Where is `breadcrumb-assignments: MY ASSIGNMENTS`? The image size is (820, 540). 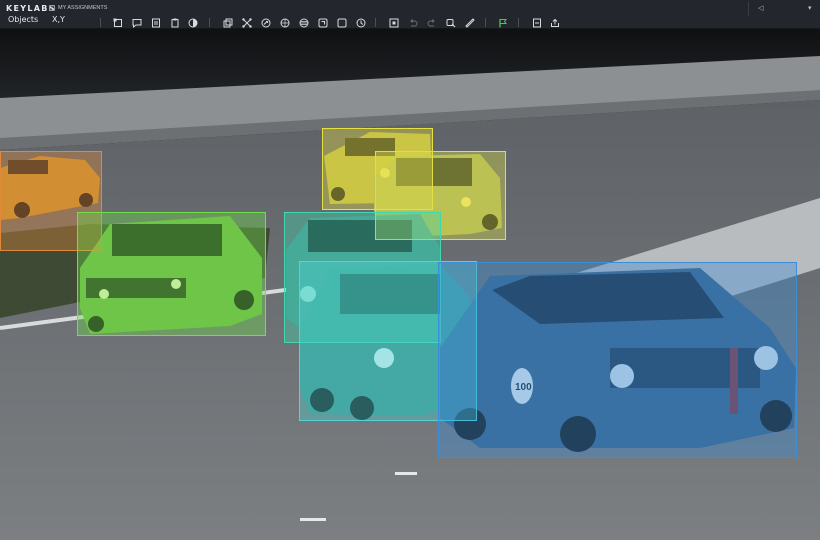
breadcrumb-assignments: MY ASSIGNMENTS is located at coordinates (82, 8).